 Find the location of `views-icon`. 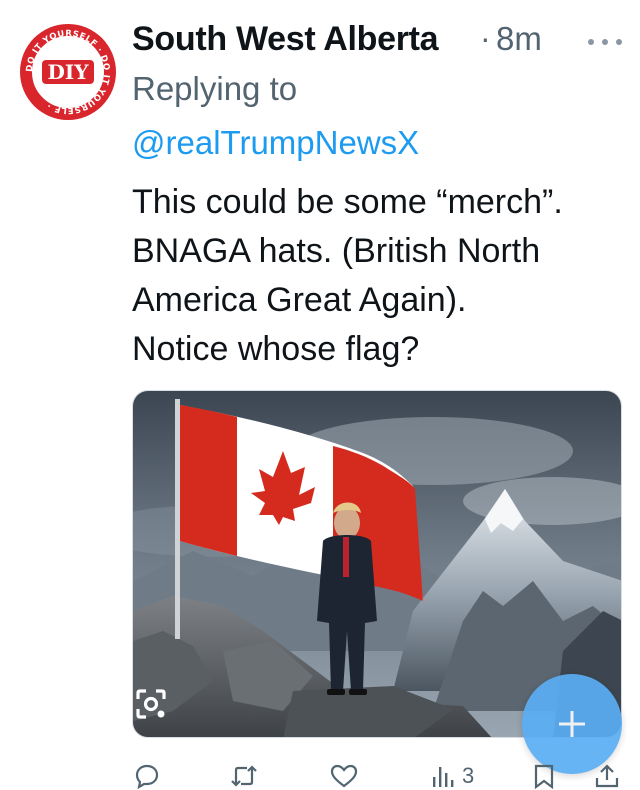

views-icon is located at coordinates (443, 777).